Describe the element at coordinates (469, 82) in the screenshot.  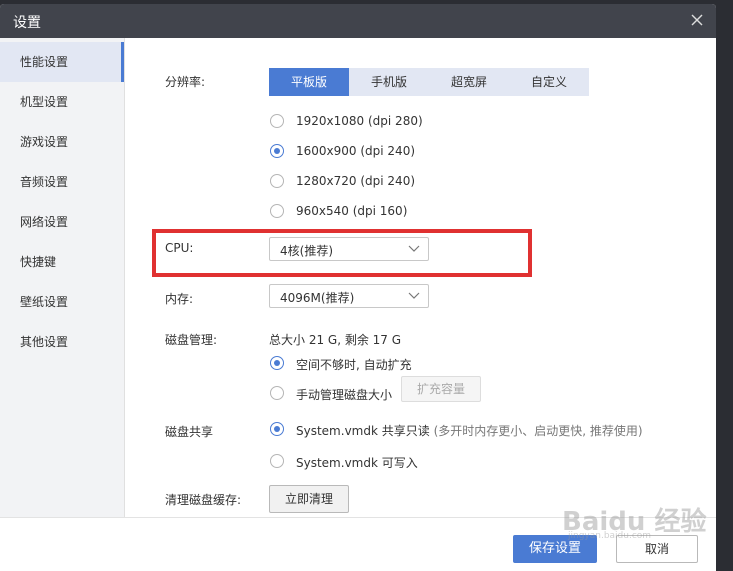
I see `tab-ultrawide: 超宽屏` at that location.